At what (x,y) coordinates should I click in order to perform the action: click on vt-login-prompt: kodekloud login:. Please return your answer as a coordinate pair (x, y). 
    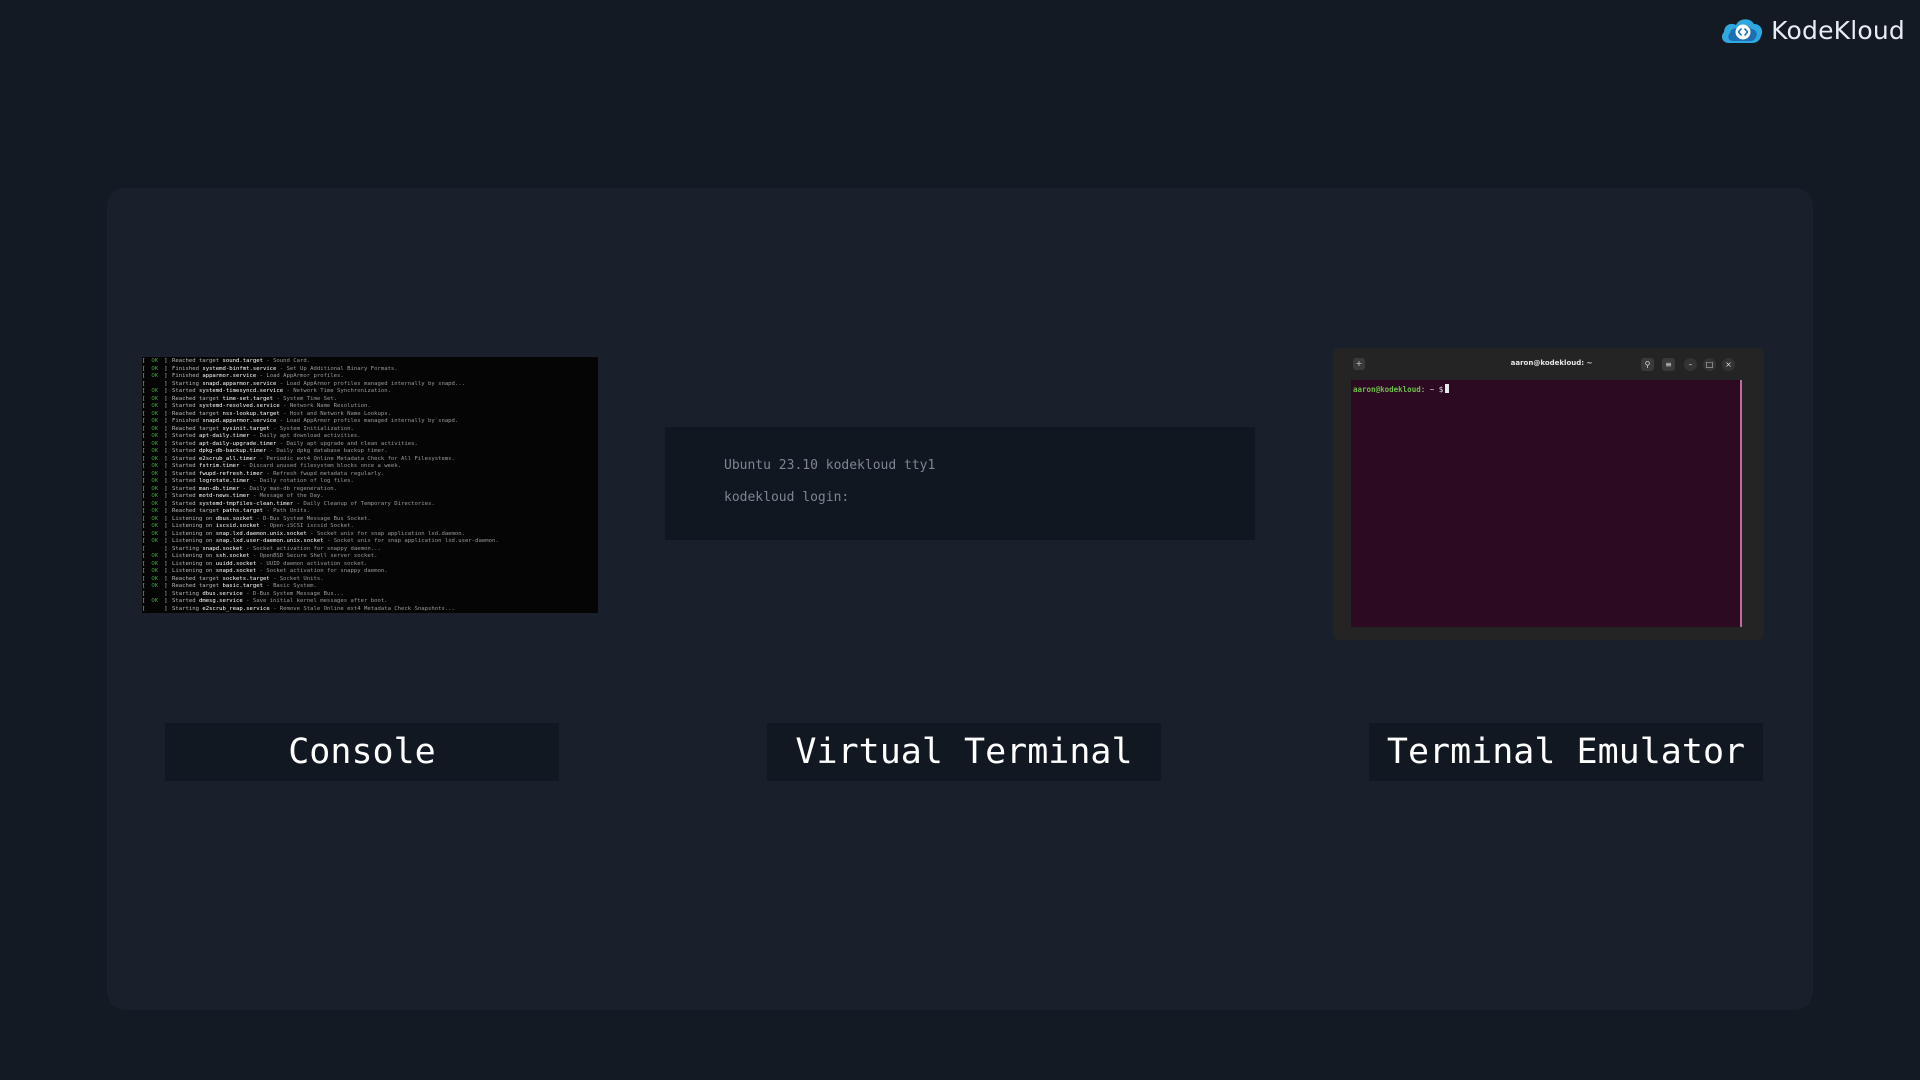
    Looking at the image, I should click on (787, 497).